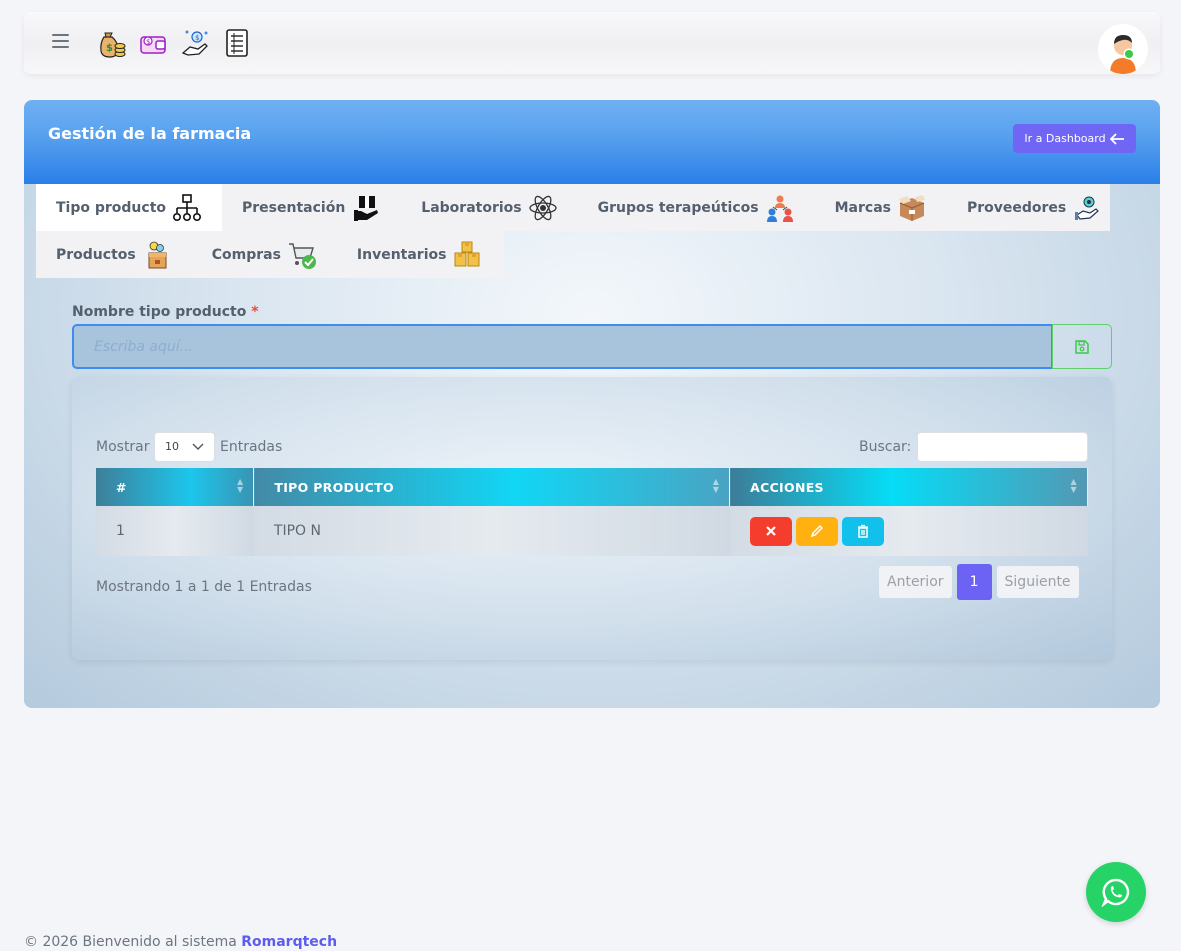 Image resolution: width=1181 pixels, height=951 pixels. Describe the element at coordinates (251, 447) in the screenshot. I see `entries-label: Entradas` at that location.